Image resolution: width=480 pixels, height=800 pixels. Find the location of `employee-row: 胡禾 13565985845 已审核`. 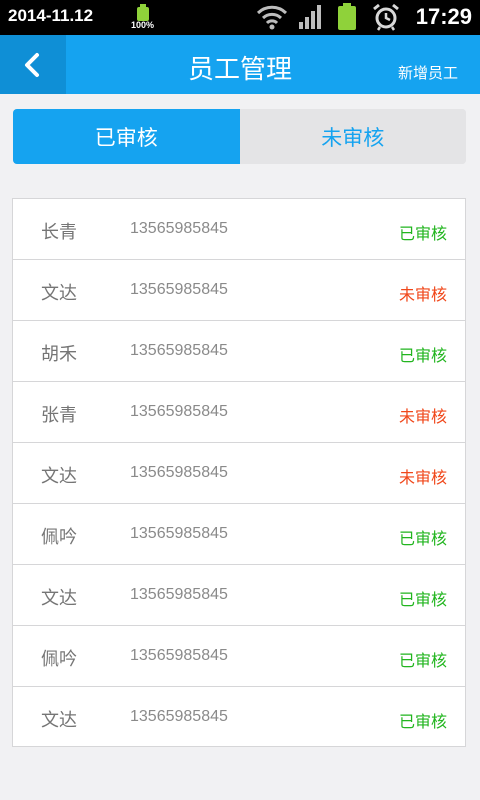

employee-row: 胡禾 13565985845 已审核 is located at coordinates (239, 351).